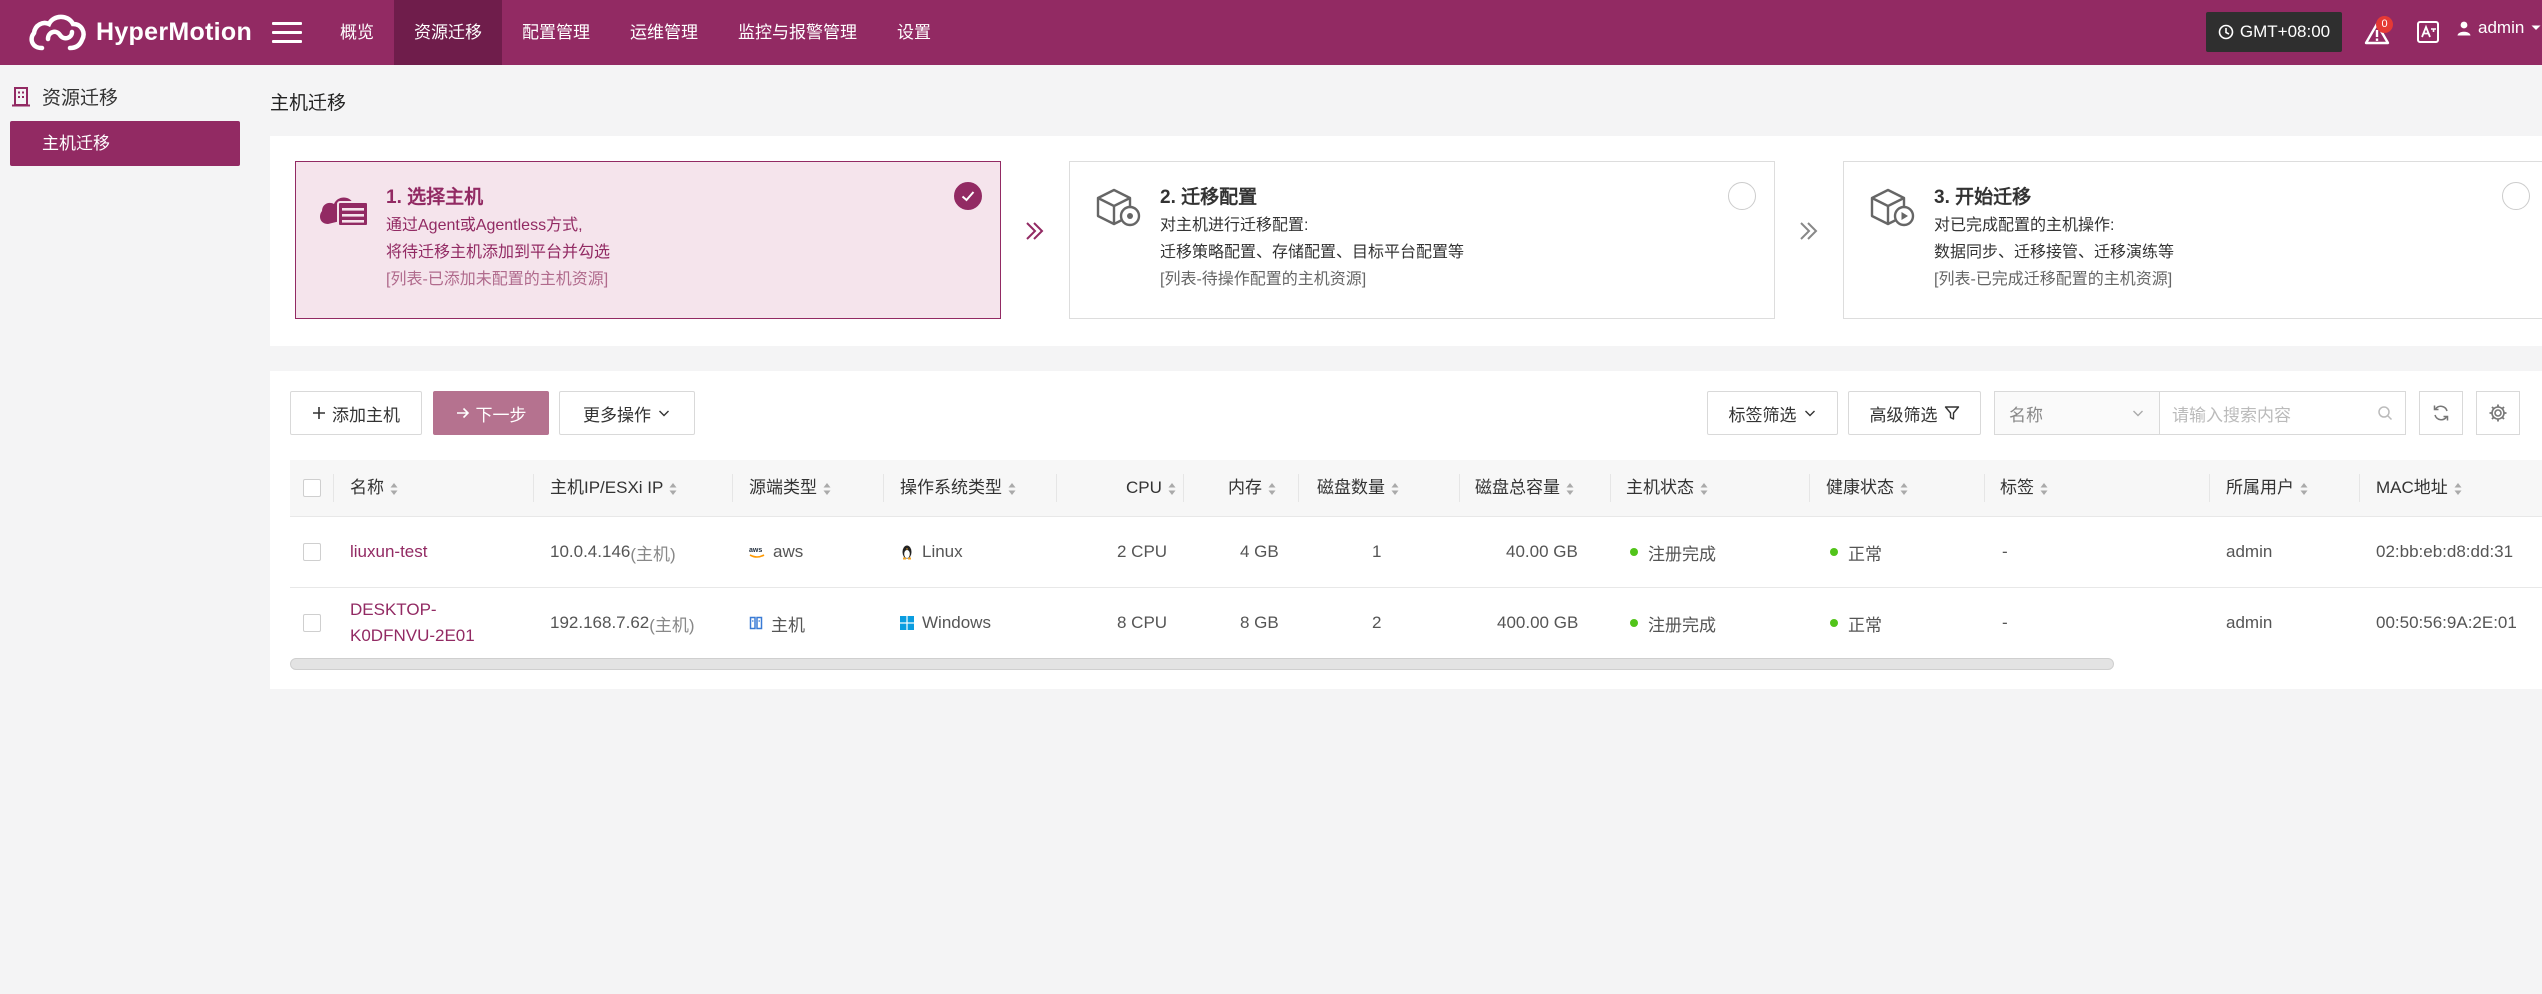  Describe the element at coordinates (664, 32) in the screenshot. I see `nav-ops-management: 运维管理` at that location.